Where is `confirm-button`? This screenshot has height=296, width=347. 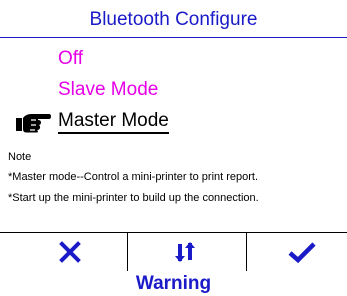 confirm-button is located at coordinates (302, 252).